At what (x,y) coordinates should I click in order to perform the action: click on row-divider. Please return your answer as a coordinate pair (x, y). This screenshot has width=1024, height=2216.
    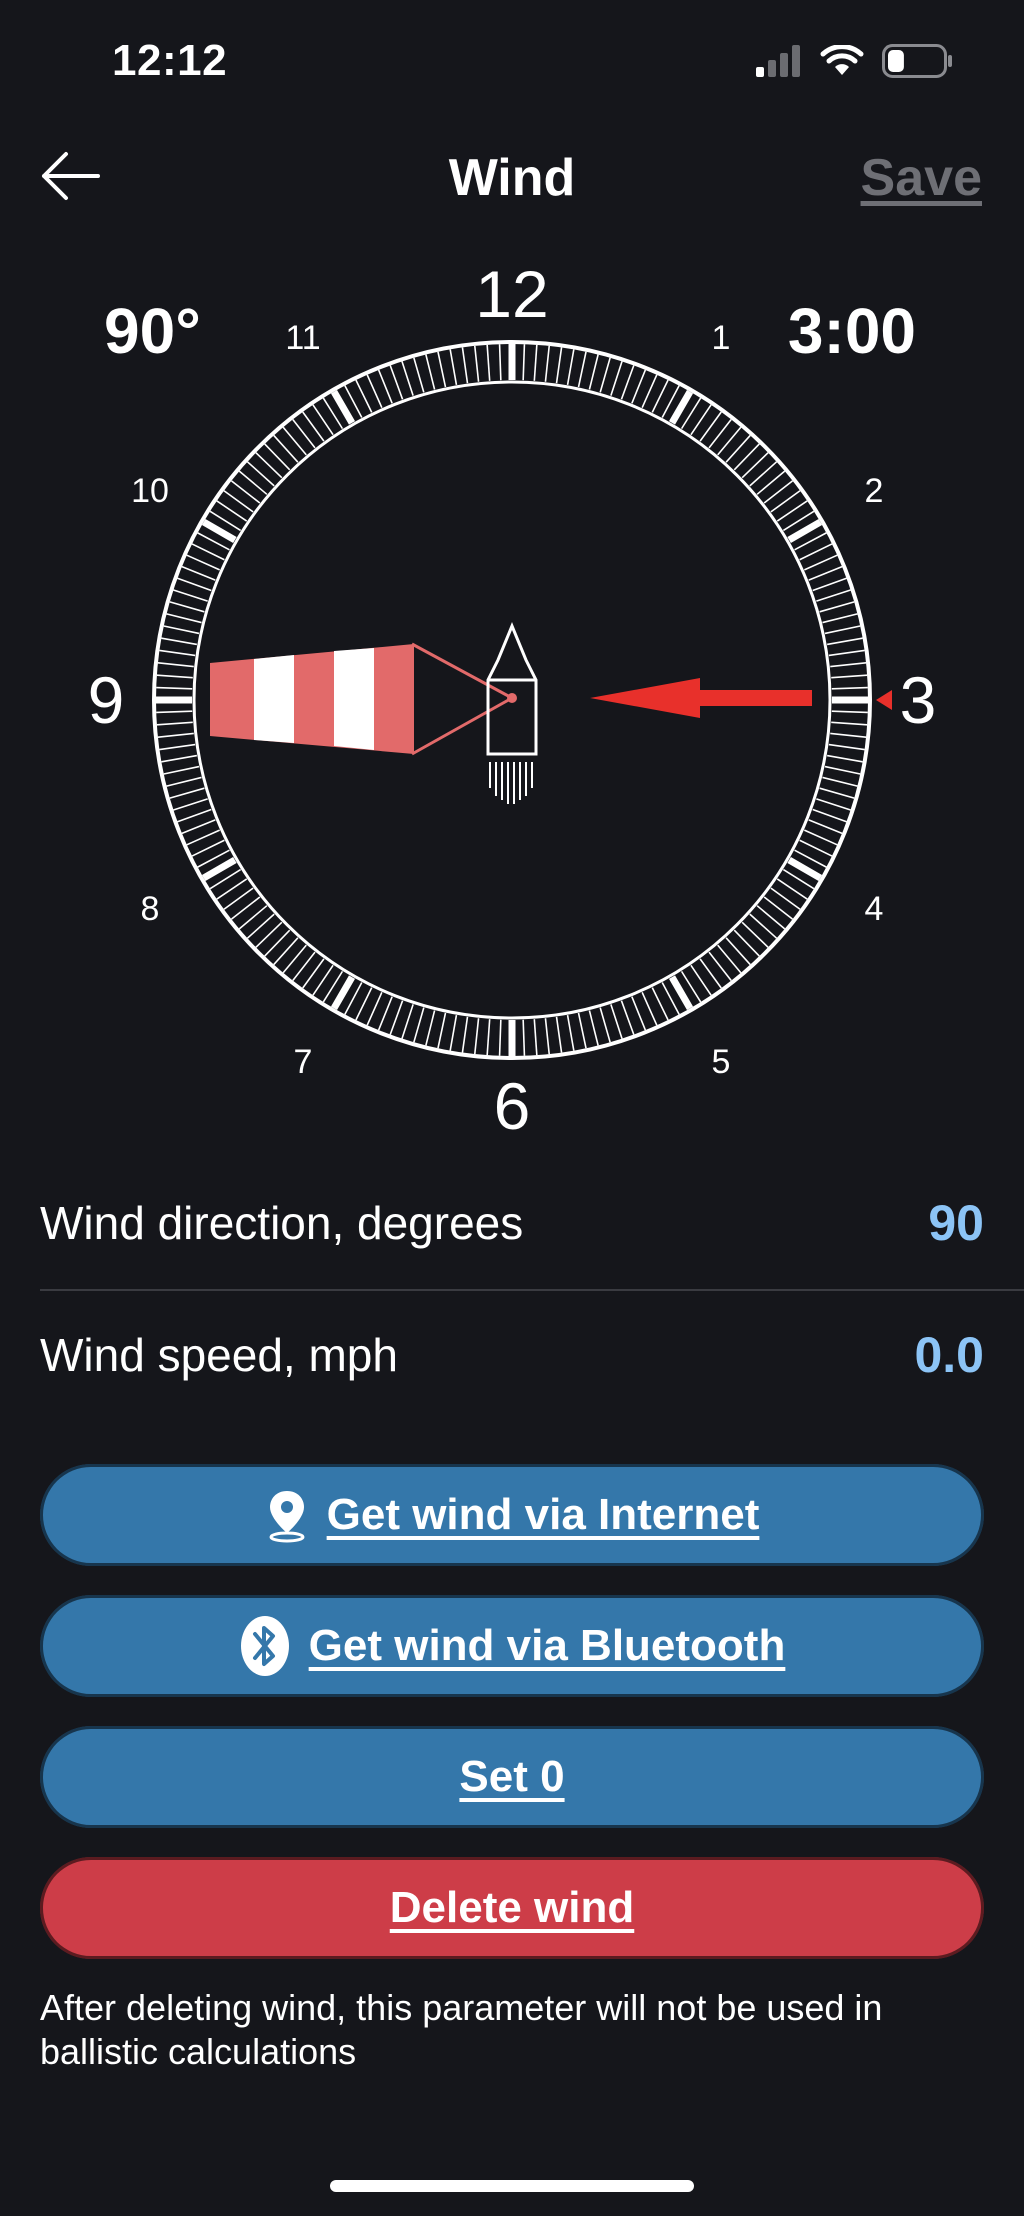
    Looking at the image, I should click on (532, 1290).